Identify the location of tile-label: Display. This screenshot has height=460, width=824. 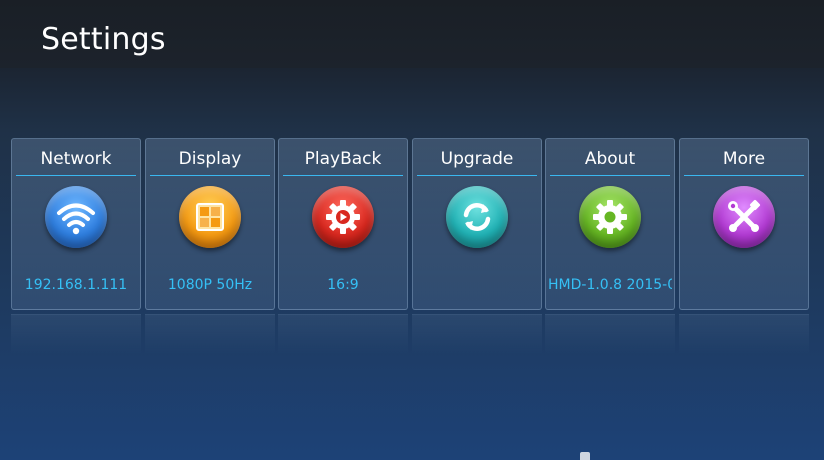
(210, 162).